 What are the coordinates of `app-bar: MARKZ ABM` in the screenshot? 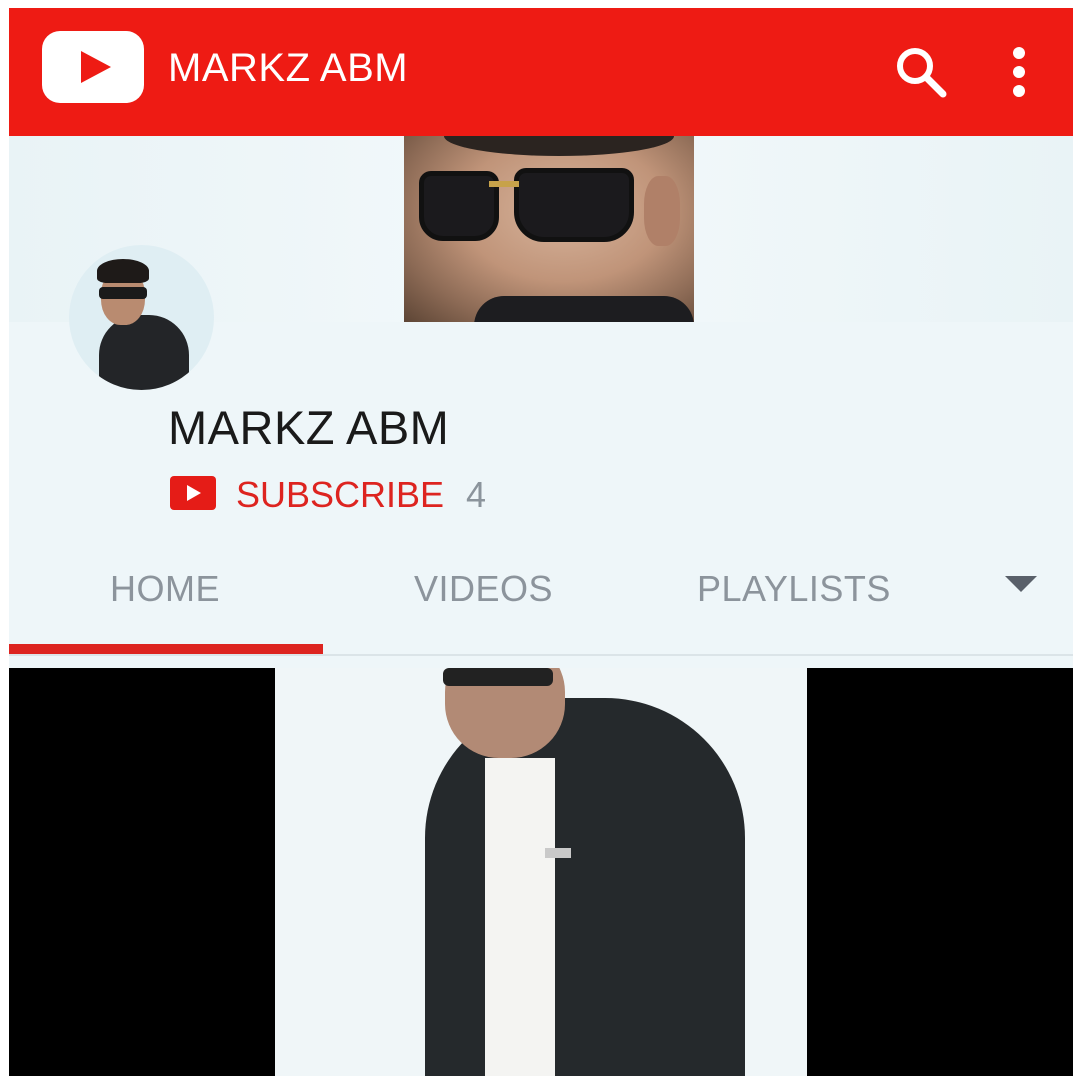 It's located at (541, 72).